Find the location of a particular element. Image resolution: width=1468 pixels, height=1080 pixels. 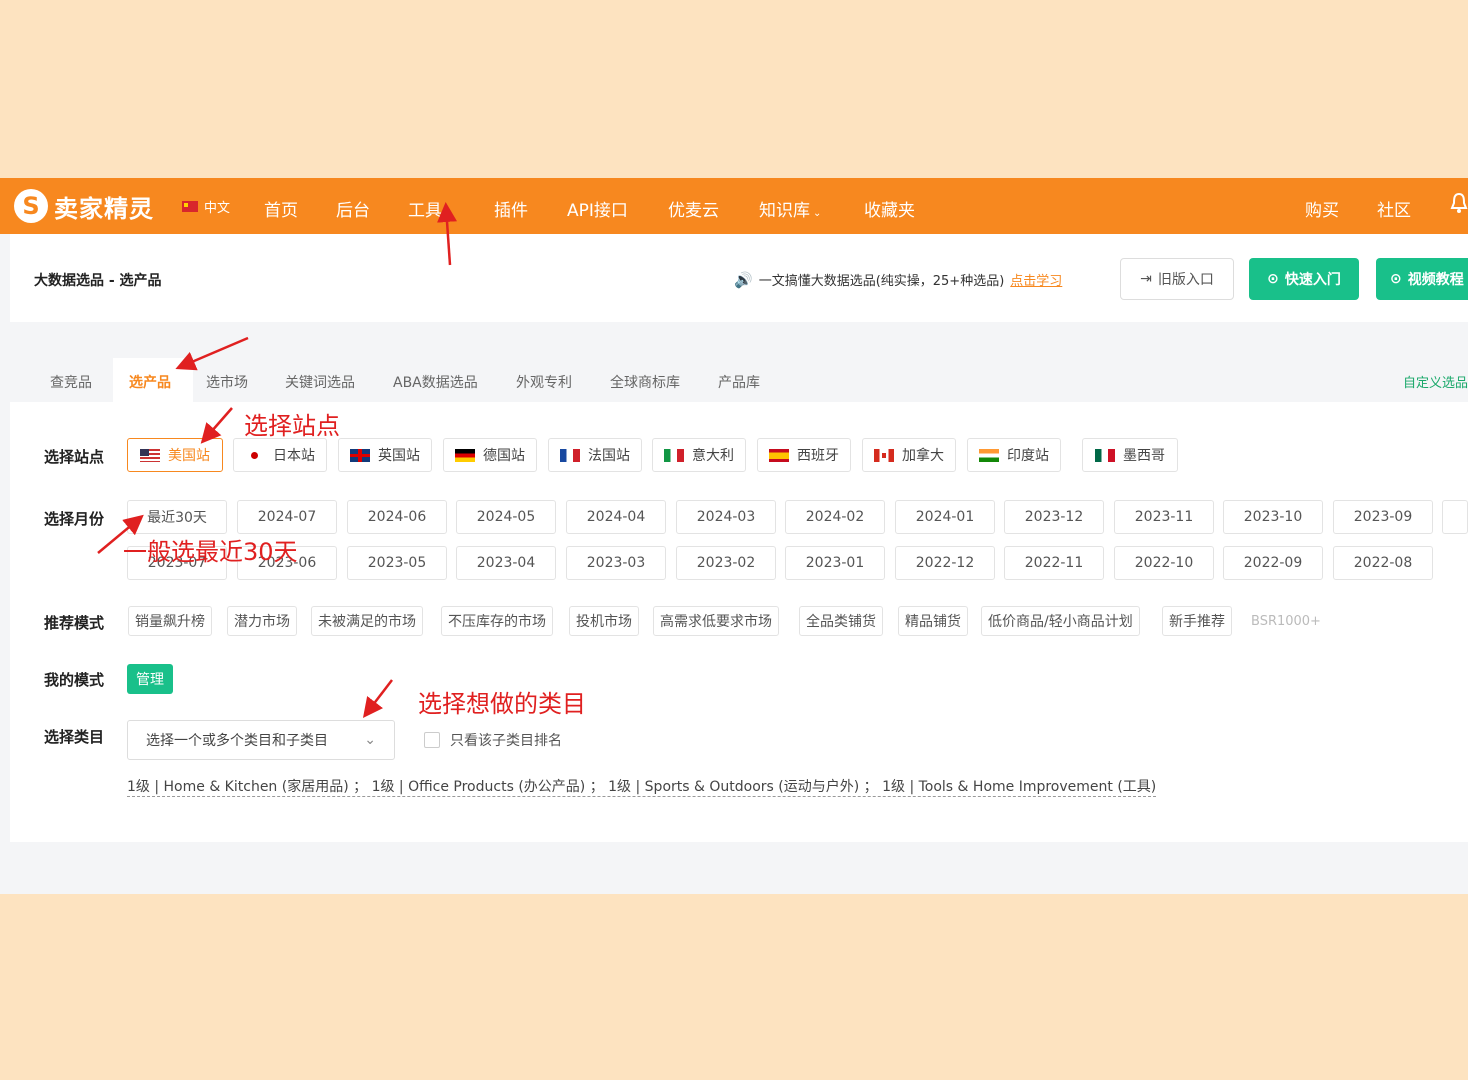

tab-competitor: 查竞品 is located at coordinates (71, 382).